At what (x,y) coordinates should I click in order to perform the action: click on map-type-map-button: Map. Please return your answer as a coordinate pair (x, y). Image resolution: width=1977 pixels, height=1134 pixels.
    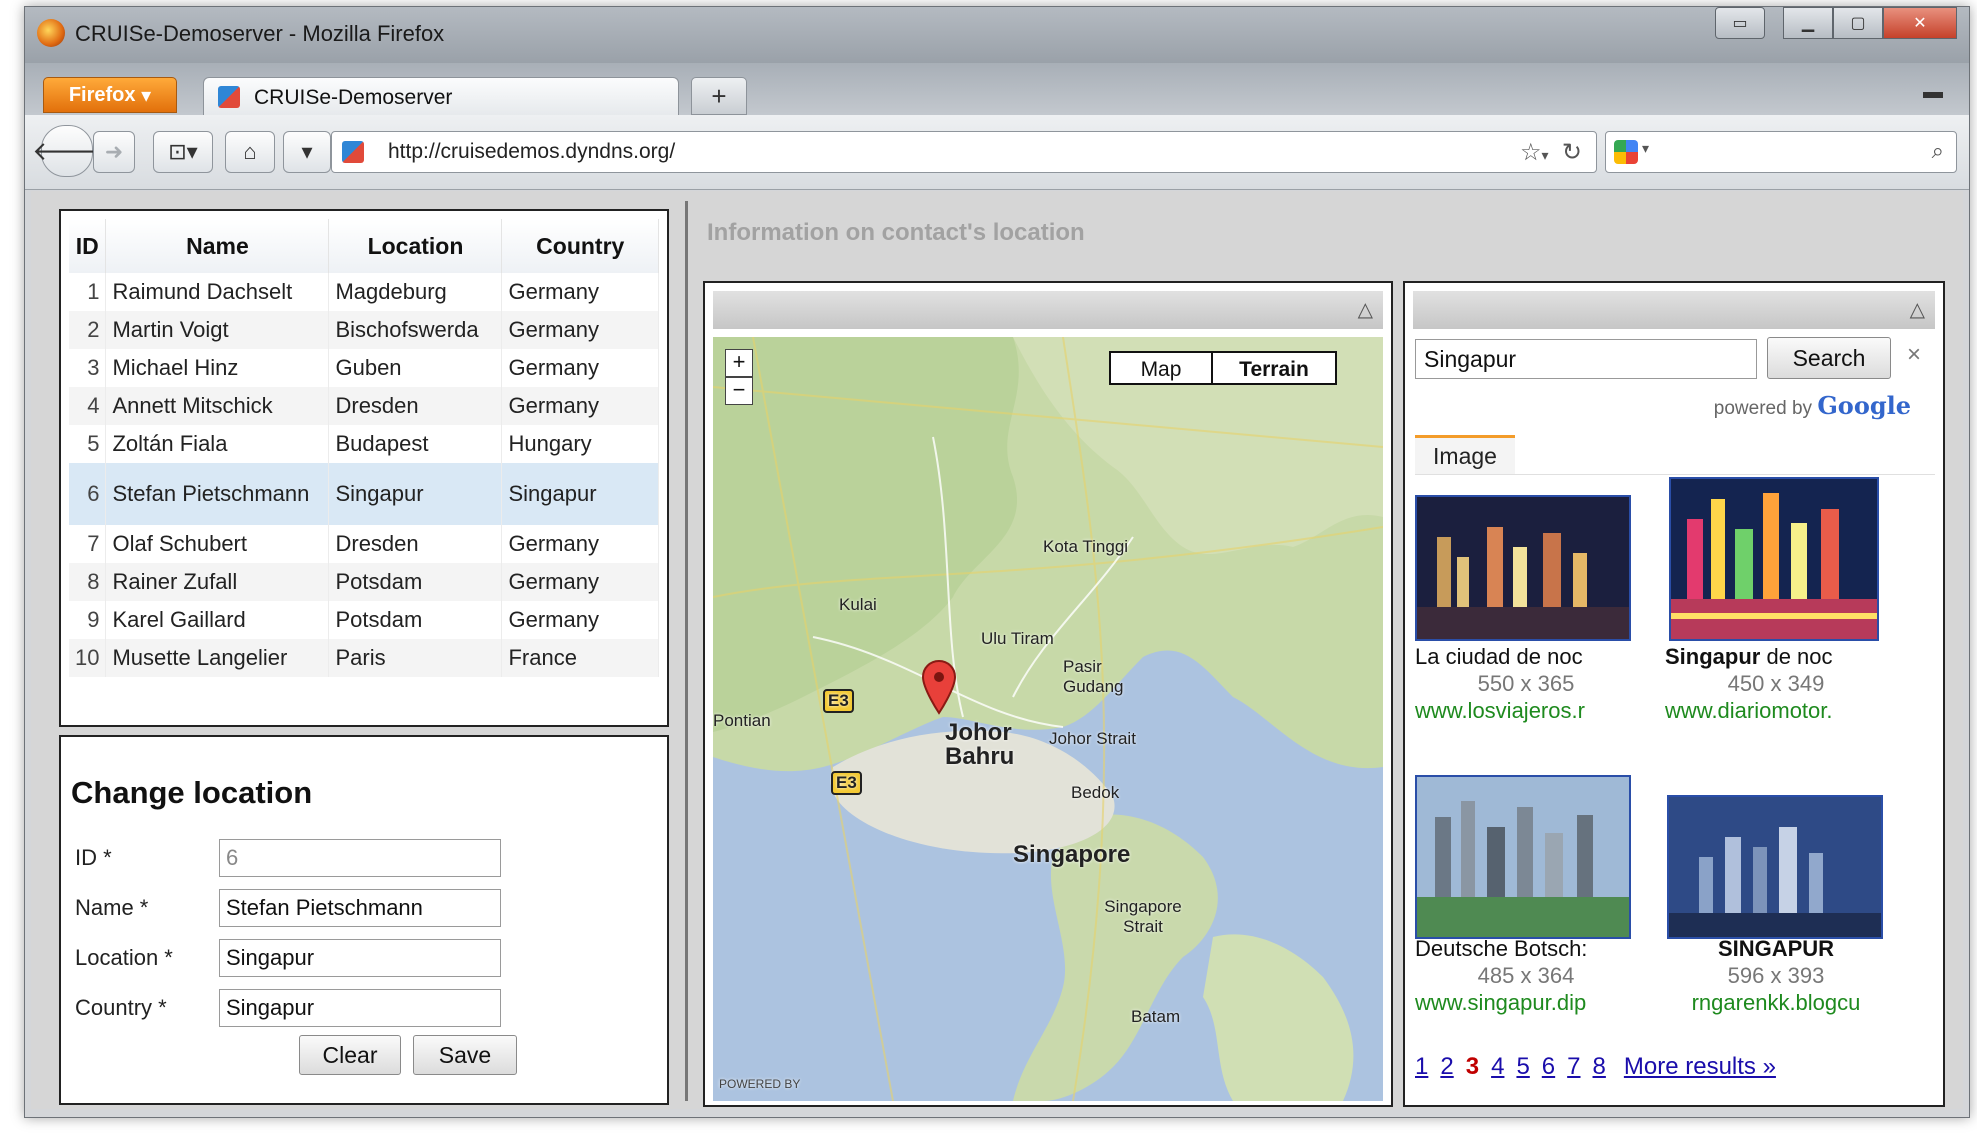
    Looking at the image, I should click on (1161, 368).